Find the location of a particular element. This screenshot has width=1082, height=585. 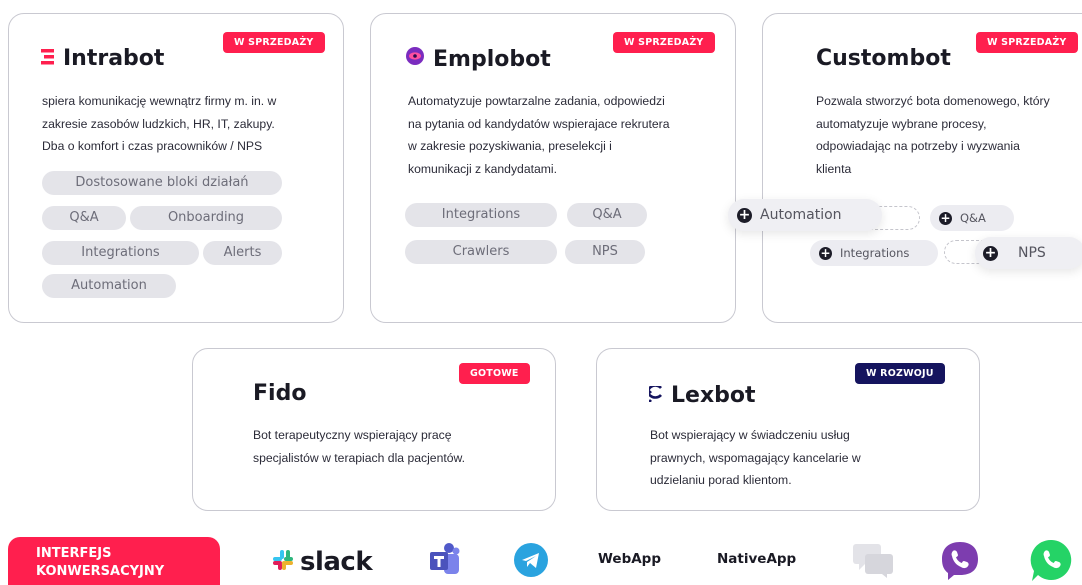

card-title: Intrabot is located at coordinates (102, 58).